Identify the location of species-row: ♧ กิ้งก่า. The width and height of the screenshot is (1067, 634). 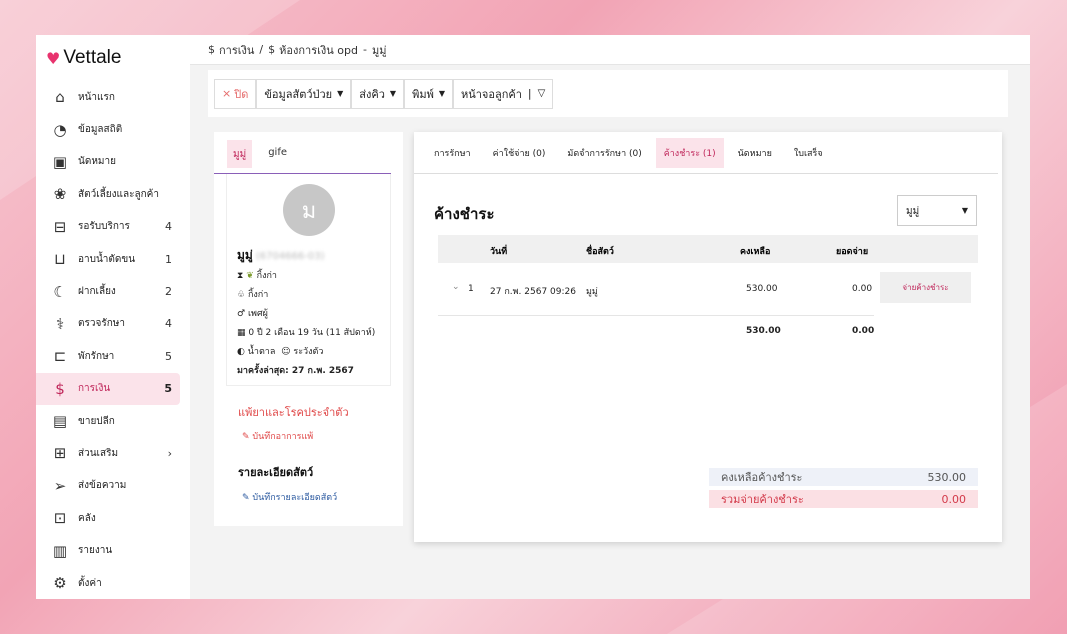
(253, 295).